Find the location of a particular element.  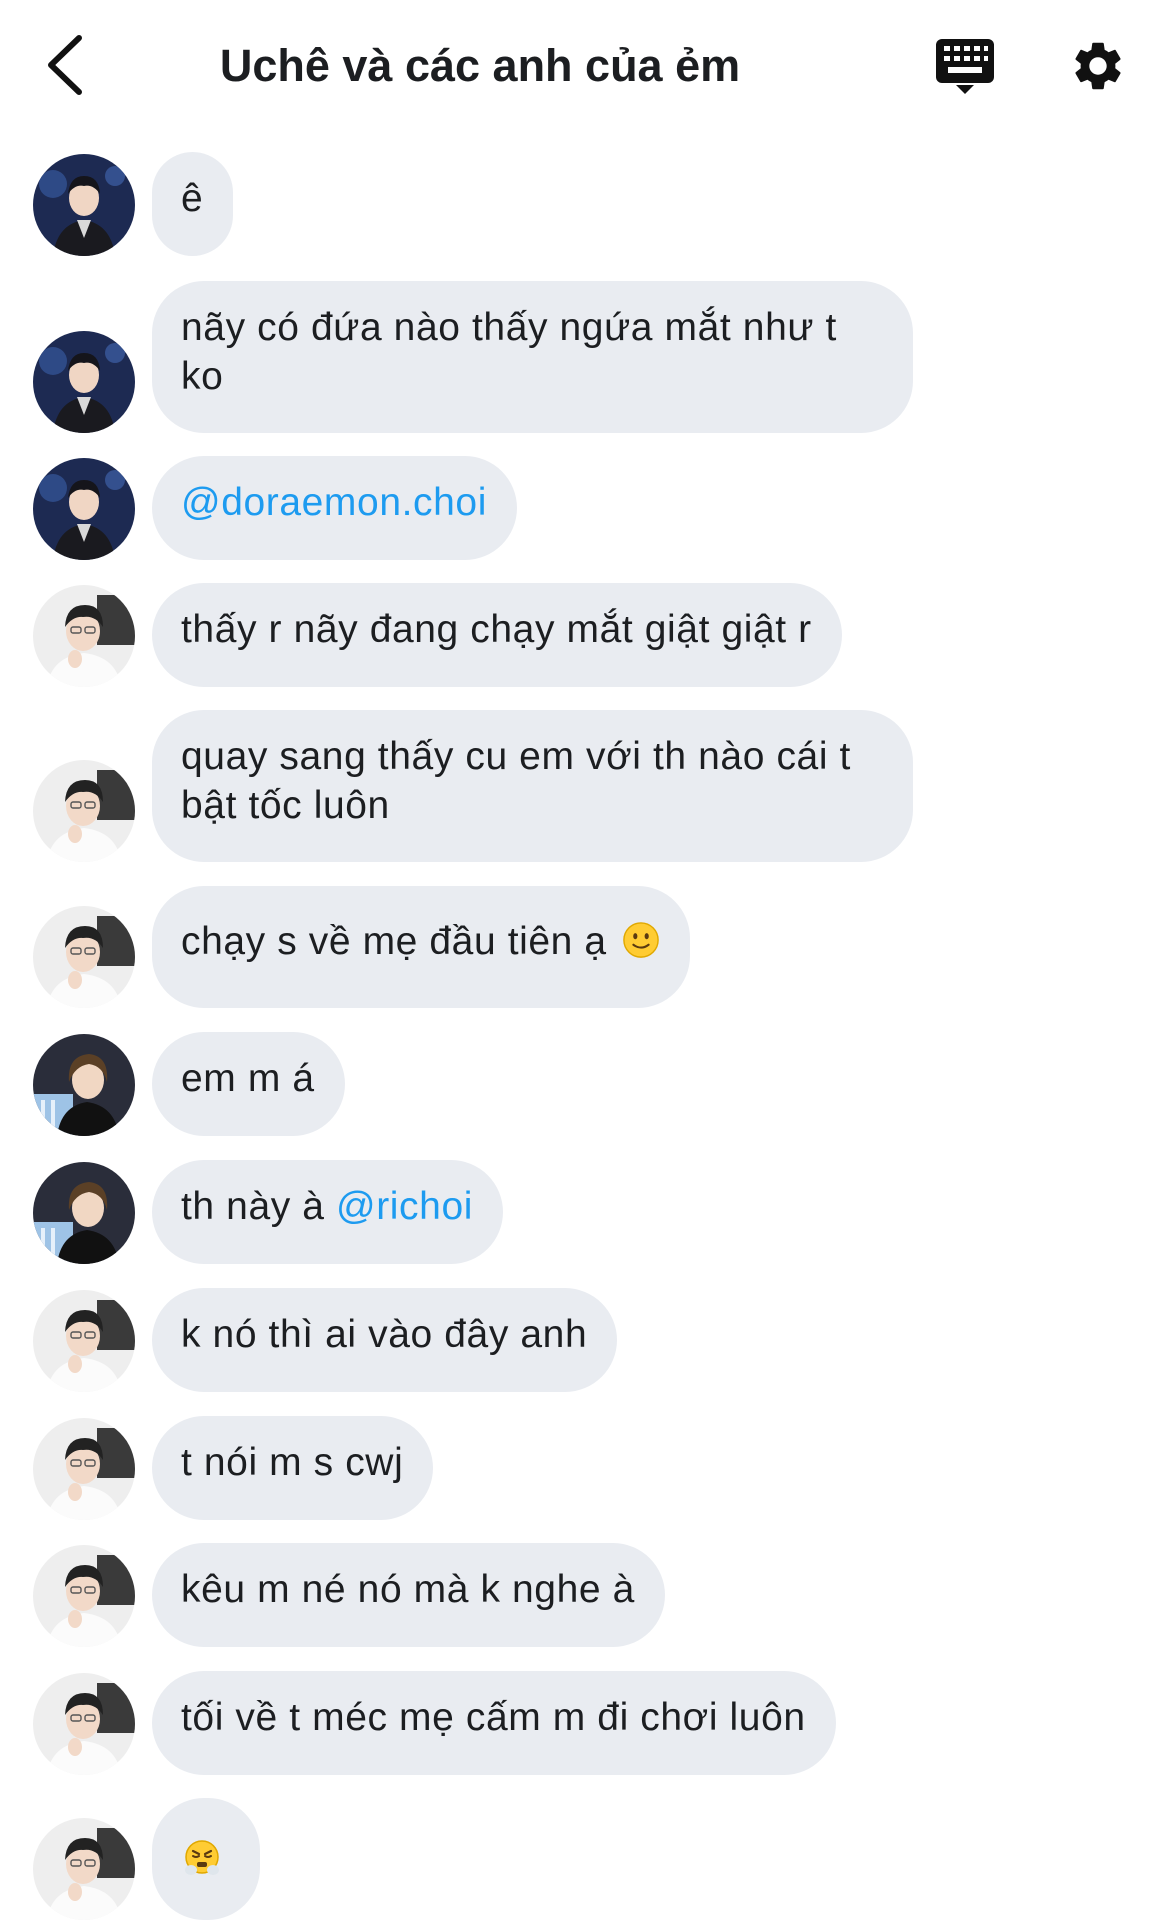

message-bubble: chạy s về mẹ đầu tiên ạ is located at coordinates (421, 947).